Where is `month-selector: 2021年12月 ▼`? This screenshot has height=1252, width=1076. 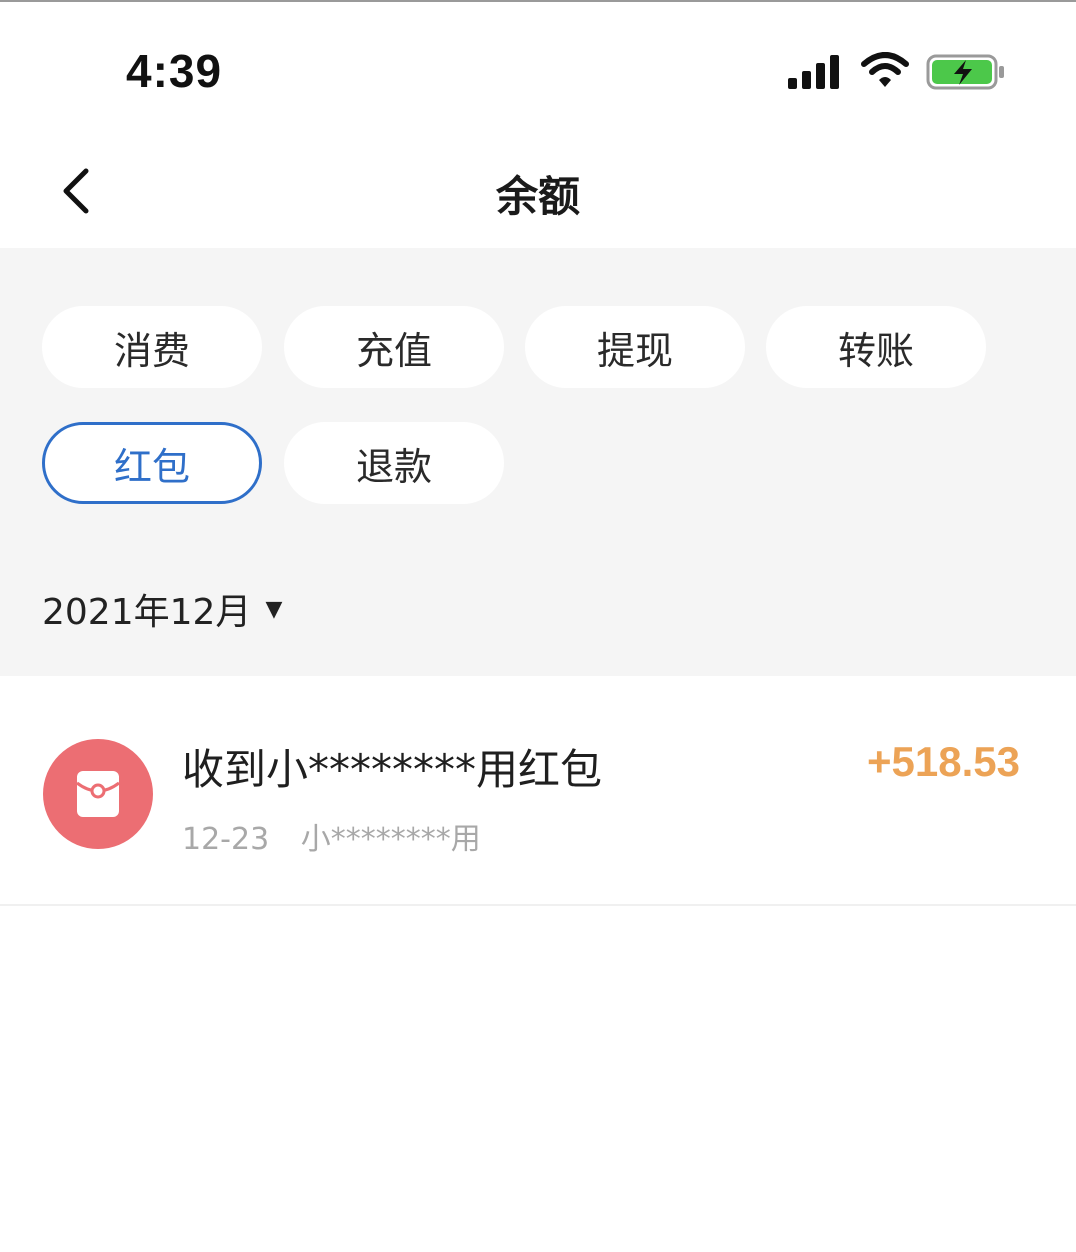
month-selector: 2021年12月 ▼ is located at coordinates (162, 609).